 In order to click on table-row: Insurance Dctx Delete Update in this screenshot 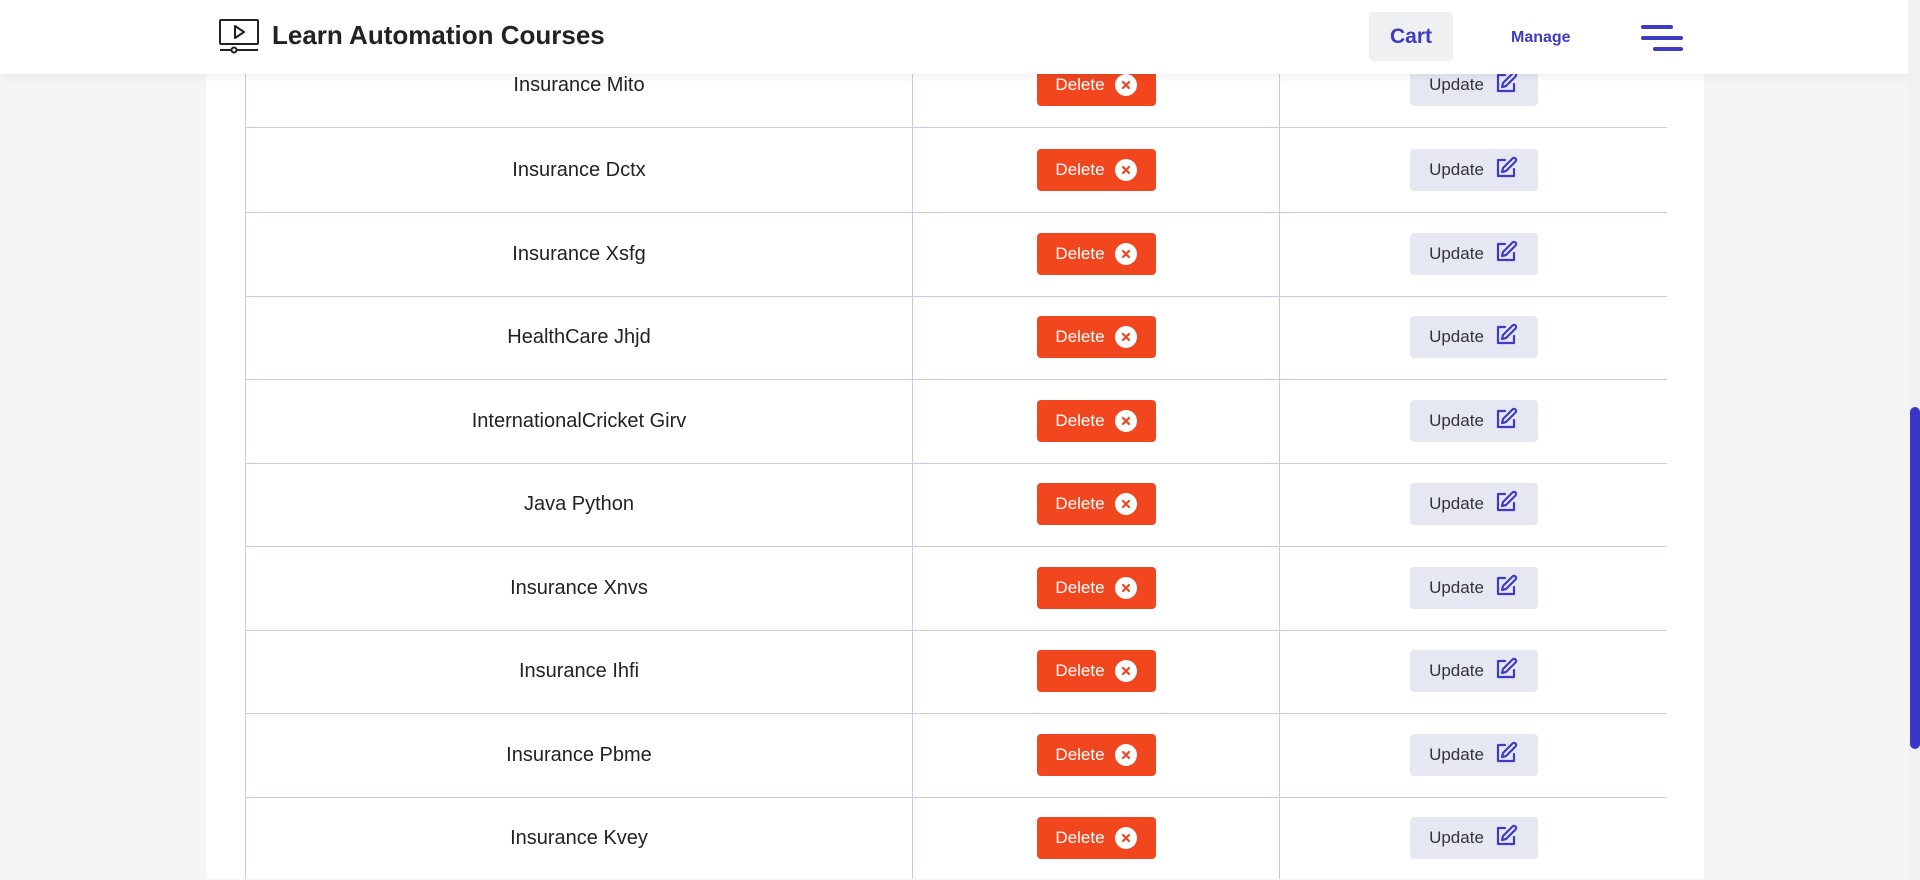, I will do `click(956, 170)`.